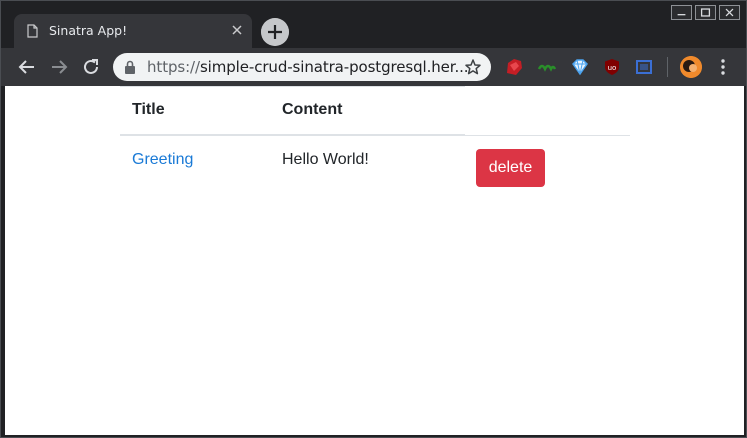 The image size is (747, 438). Describe the element at coordinates (473, 67) in the screenshot. I see `bookmark-star-icon` at that location.